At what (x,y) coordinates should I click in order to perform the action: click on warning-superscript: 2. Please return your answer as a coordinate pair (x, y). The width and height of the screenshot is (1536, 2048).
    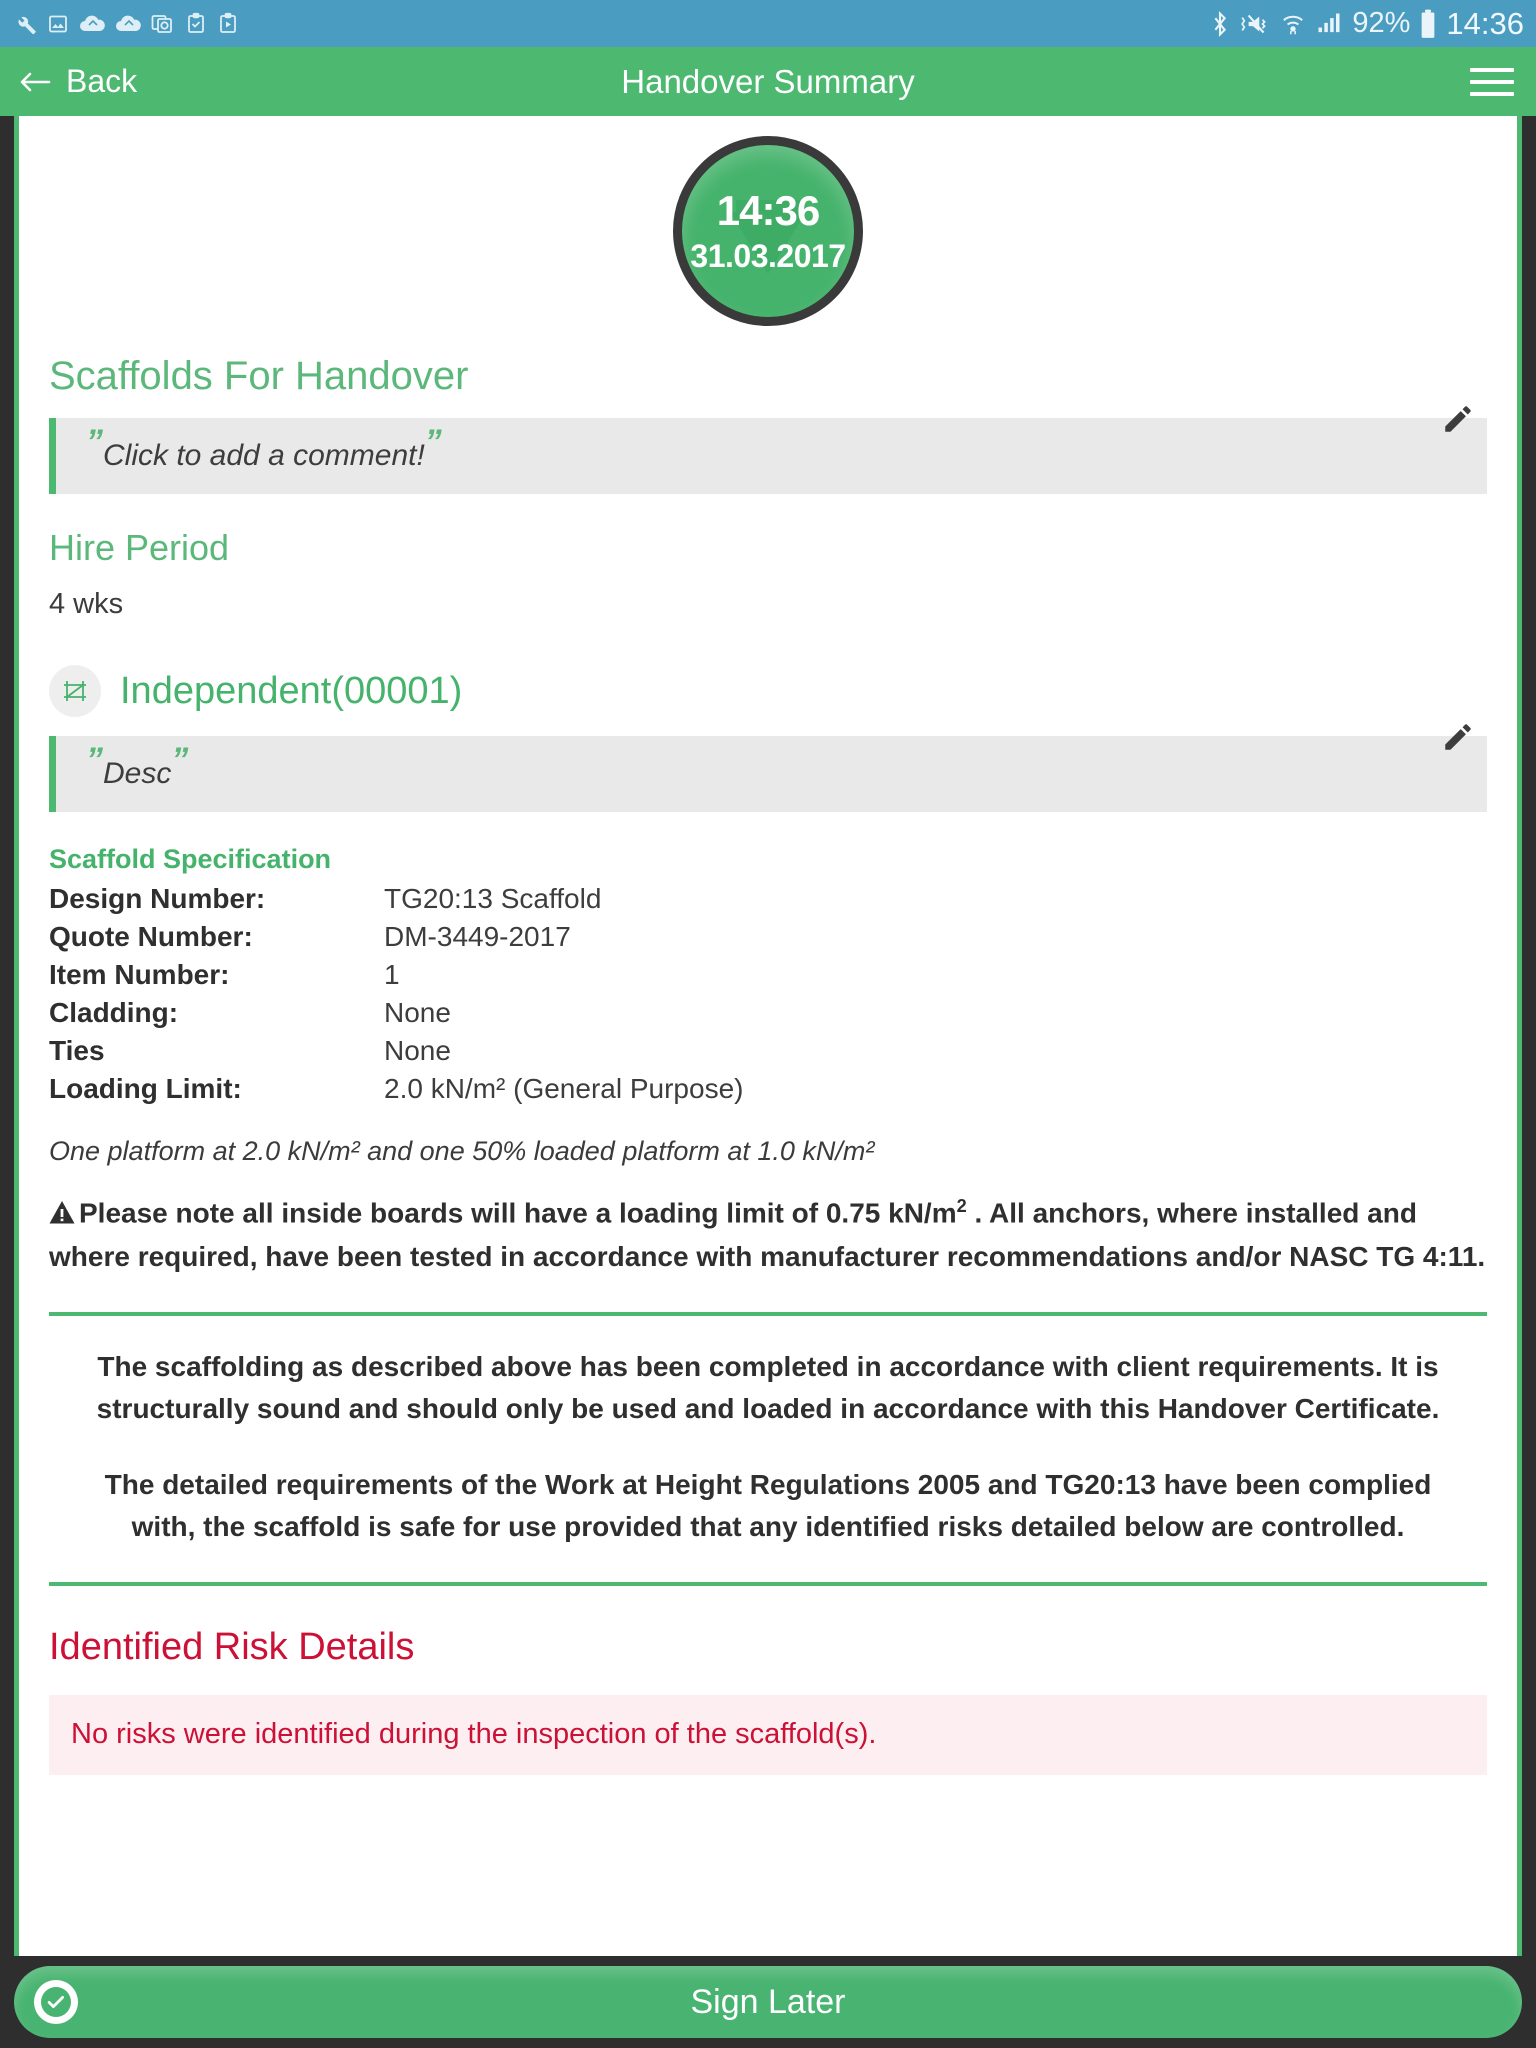
    Looking at the image, I should click on (961, 1206).